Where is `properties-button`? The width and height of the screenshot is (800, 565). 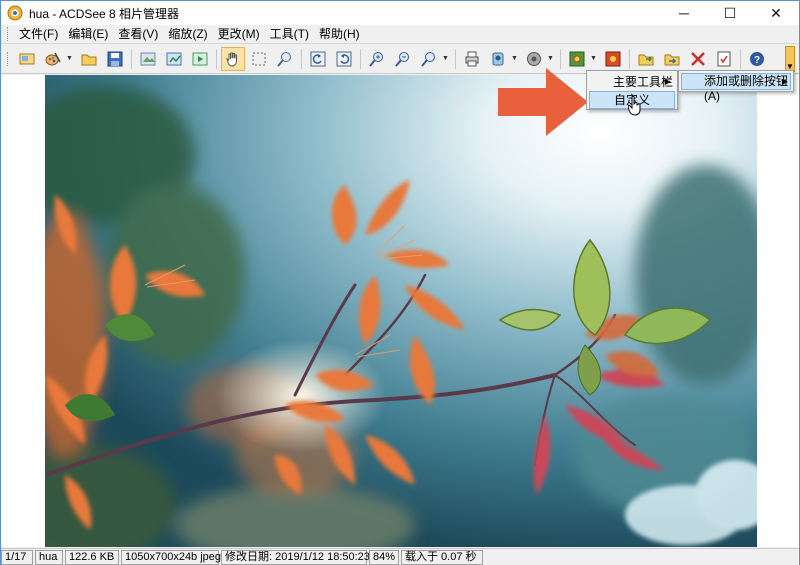 properties-button is located at coordinates (724, 59).